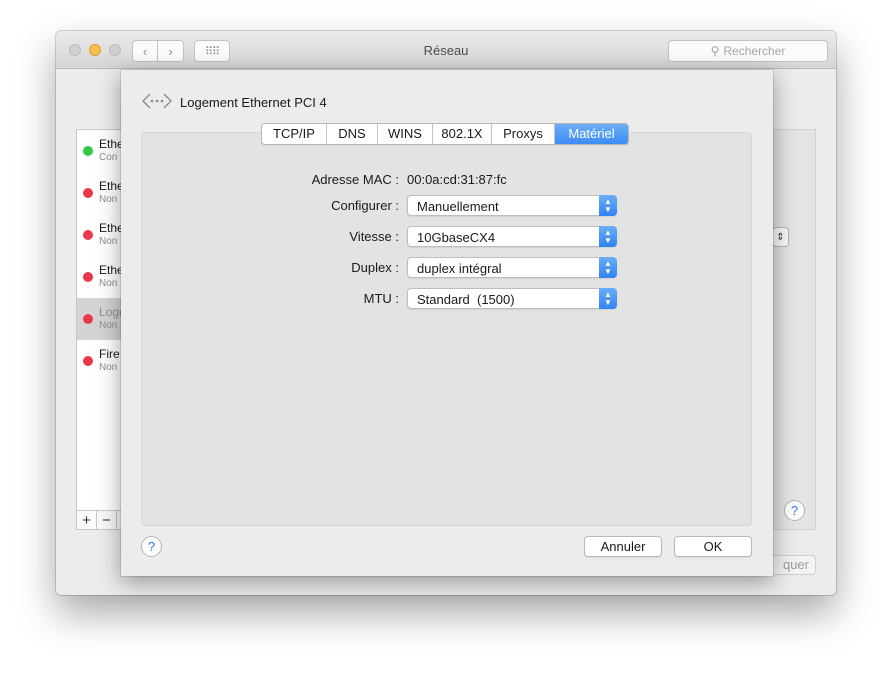  What do you see at coordinates (623, 546) in the screenshot?
I see `cancel-button: Annuler` at bounding box center [623, 546].